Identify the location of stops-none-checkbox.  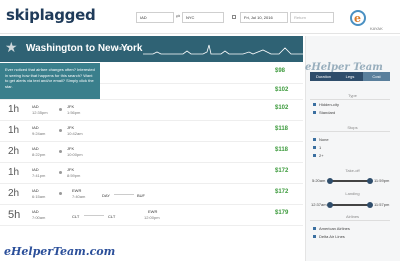
(314, 139).